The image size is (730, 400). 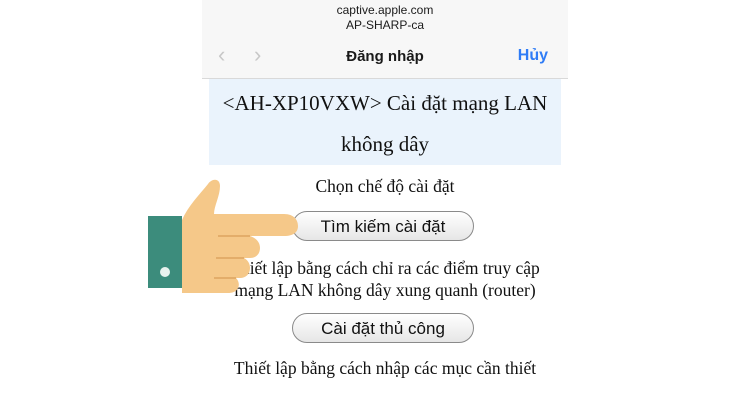 What do you see at coordinates (385, 10) in the screenshot?
I see `url-host: captive.apple.com` at bounding box center [385, 10].